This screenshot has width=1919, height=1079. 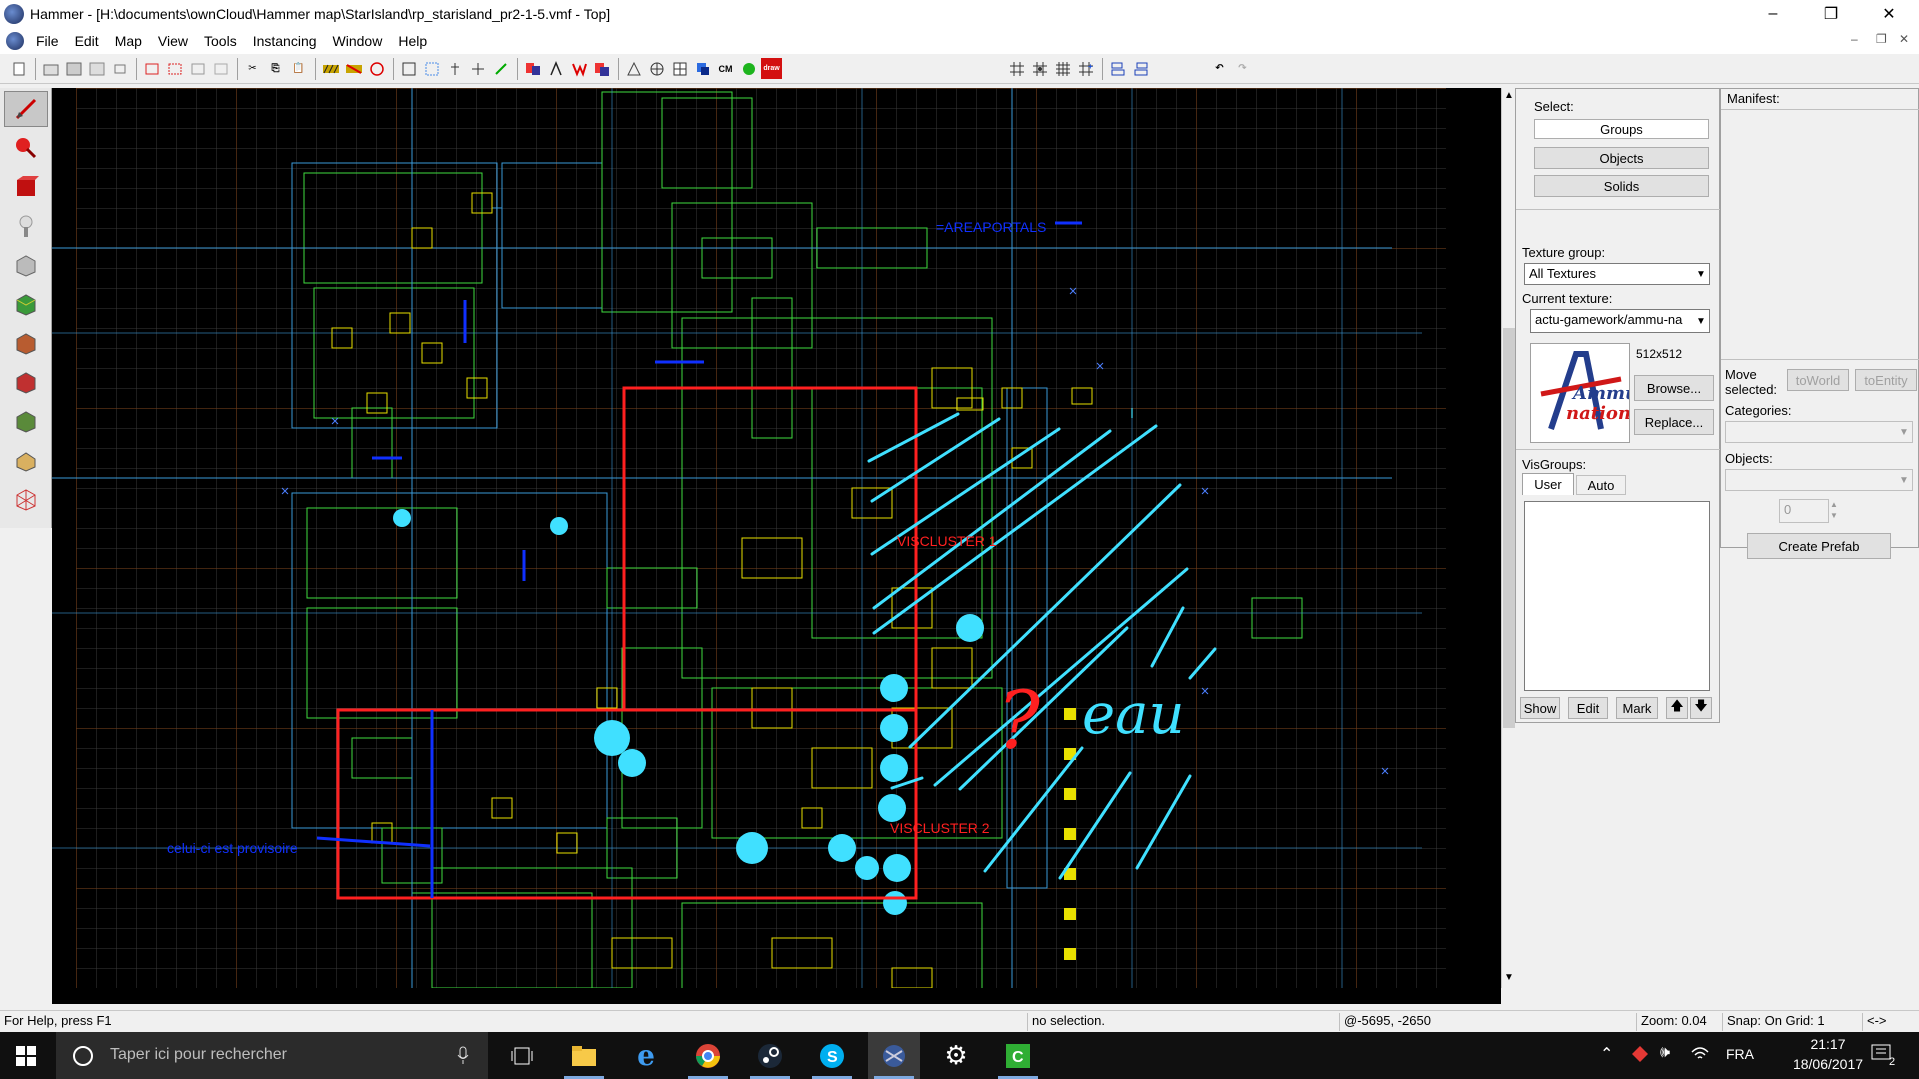 What do you see at coordinates (1854, 39) in the screenshot?
I see `mdi-minimize-button: –` at bounding box center [1854, 39].